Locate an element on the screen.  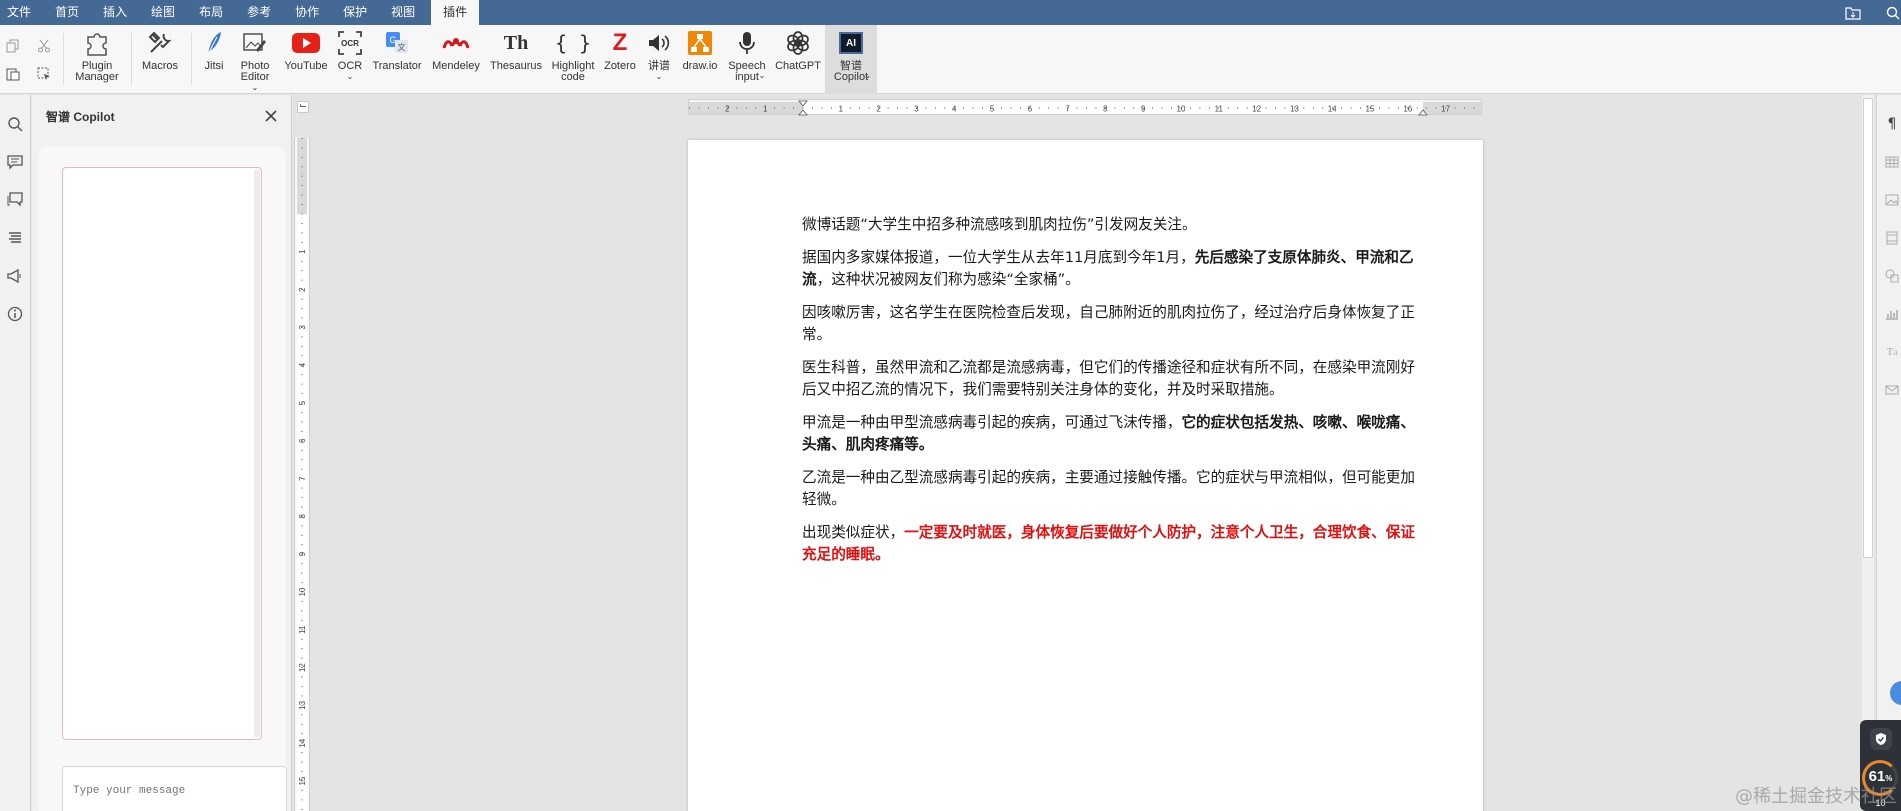
paste-icon is located at coordinates (13, 74).